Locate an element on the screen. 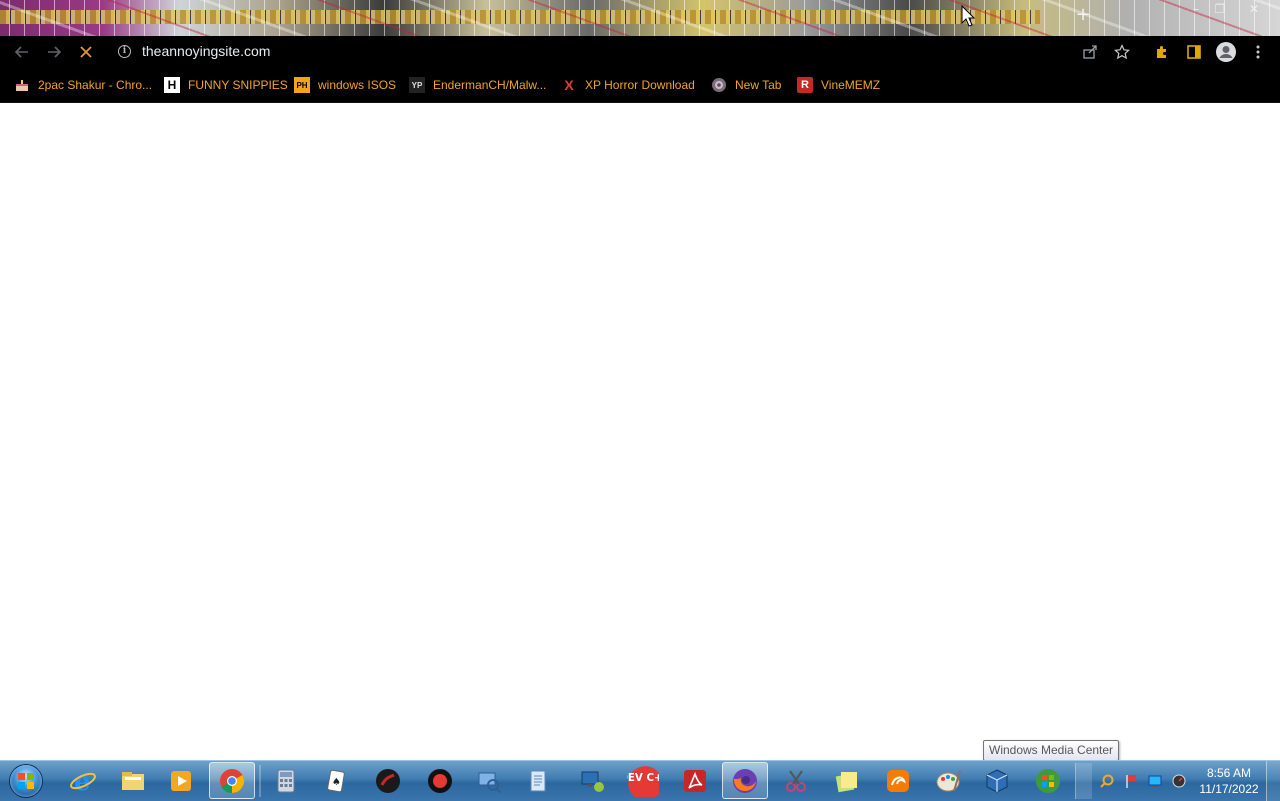 The width and height of the screenshot is (1280, 801). virtualbox-icon is located at coordinates (997, 780).